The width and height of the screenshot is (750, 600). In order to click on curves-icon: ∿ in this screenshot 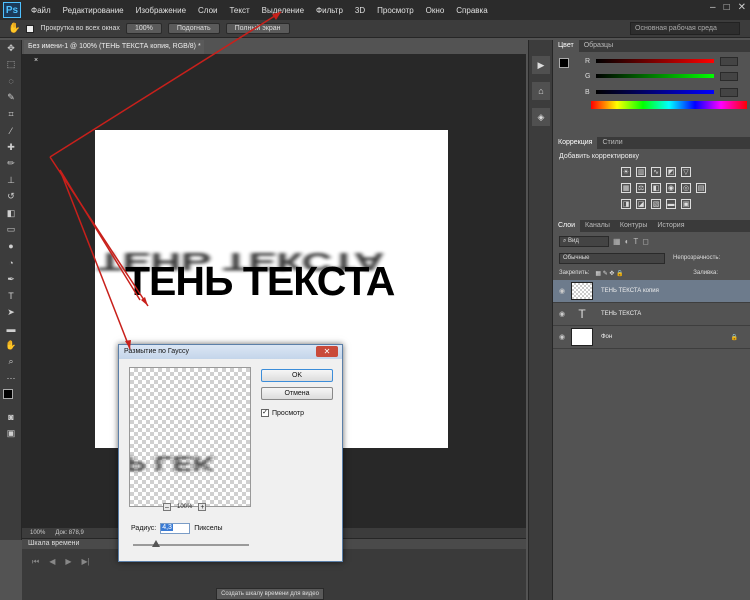, I will do `click(656, 172)`.